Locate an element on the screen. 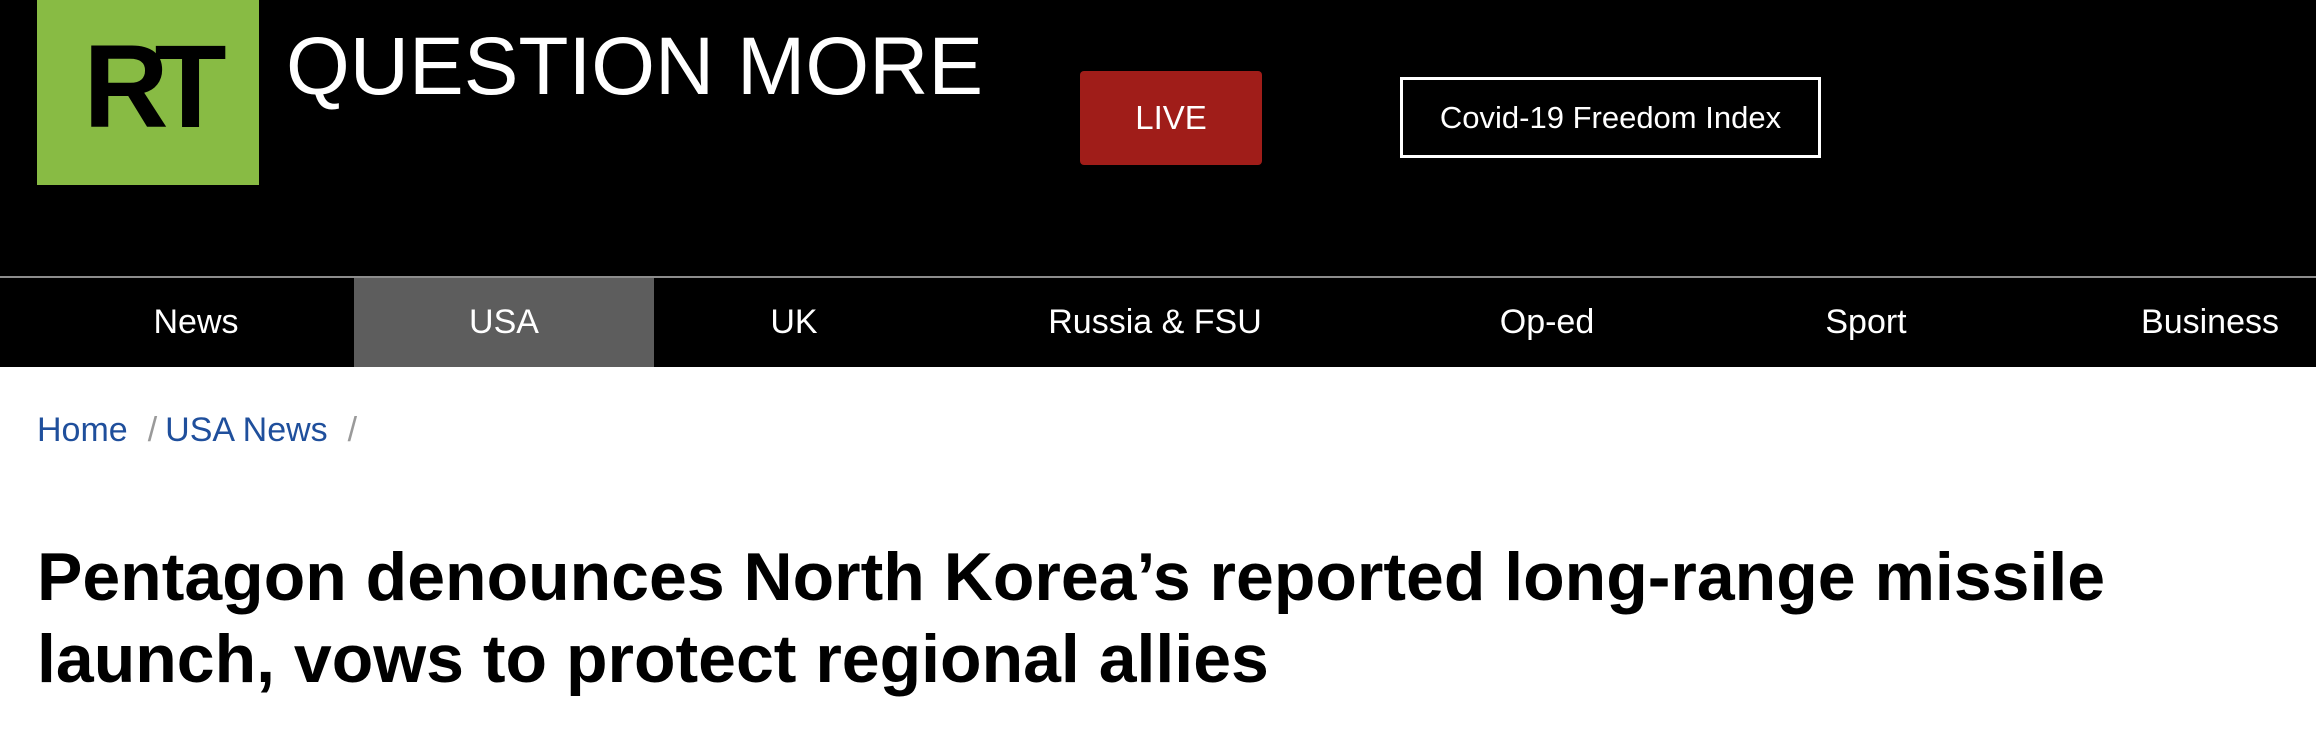 Image resolution: width=2316 pixels, height=732 pixels. breadcrumb-usa-news-link: USA News is located at coordinates (246, 430).